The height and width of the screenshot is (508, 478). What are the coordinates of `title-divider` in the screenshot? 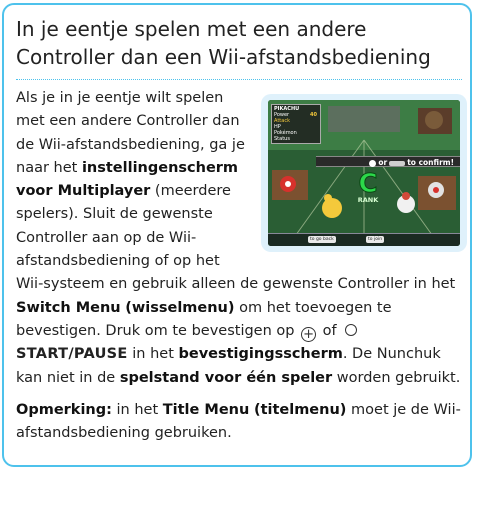 It's located at (239, 79).